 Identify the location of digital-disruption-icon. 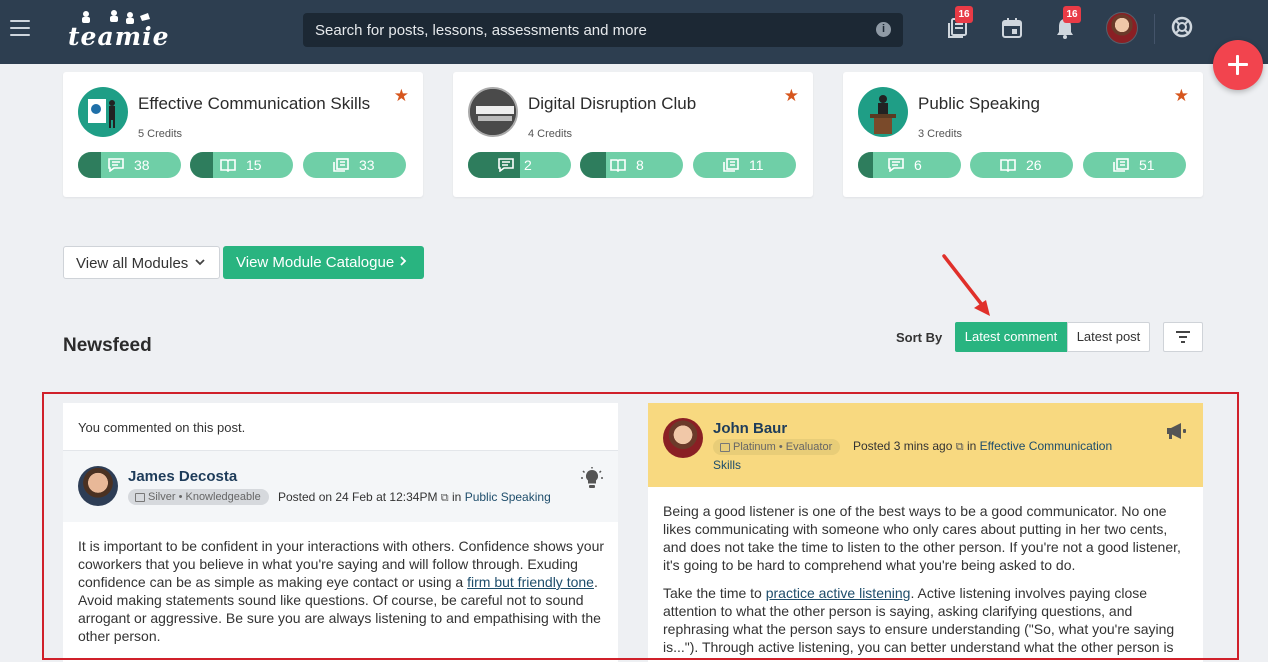
(493, 112).